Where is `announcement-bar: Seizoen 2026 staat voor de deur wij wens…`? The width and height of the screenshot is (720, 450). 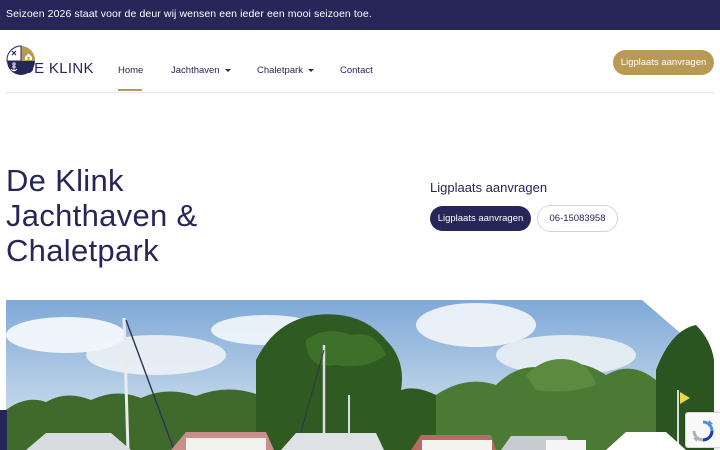 announcement-bar: Seizoen 2026 staat voor de deur wij wens… is located at coordinates (360, 15).